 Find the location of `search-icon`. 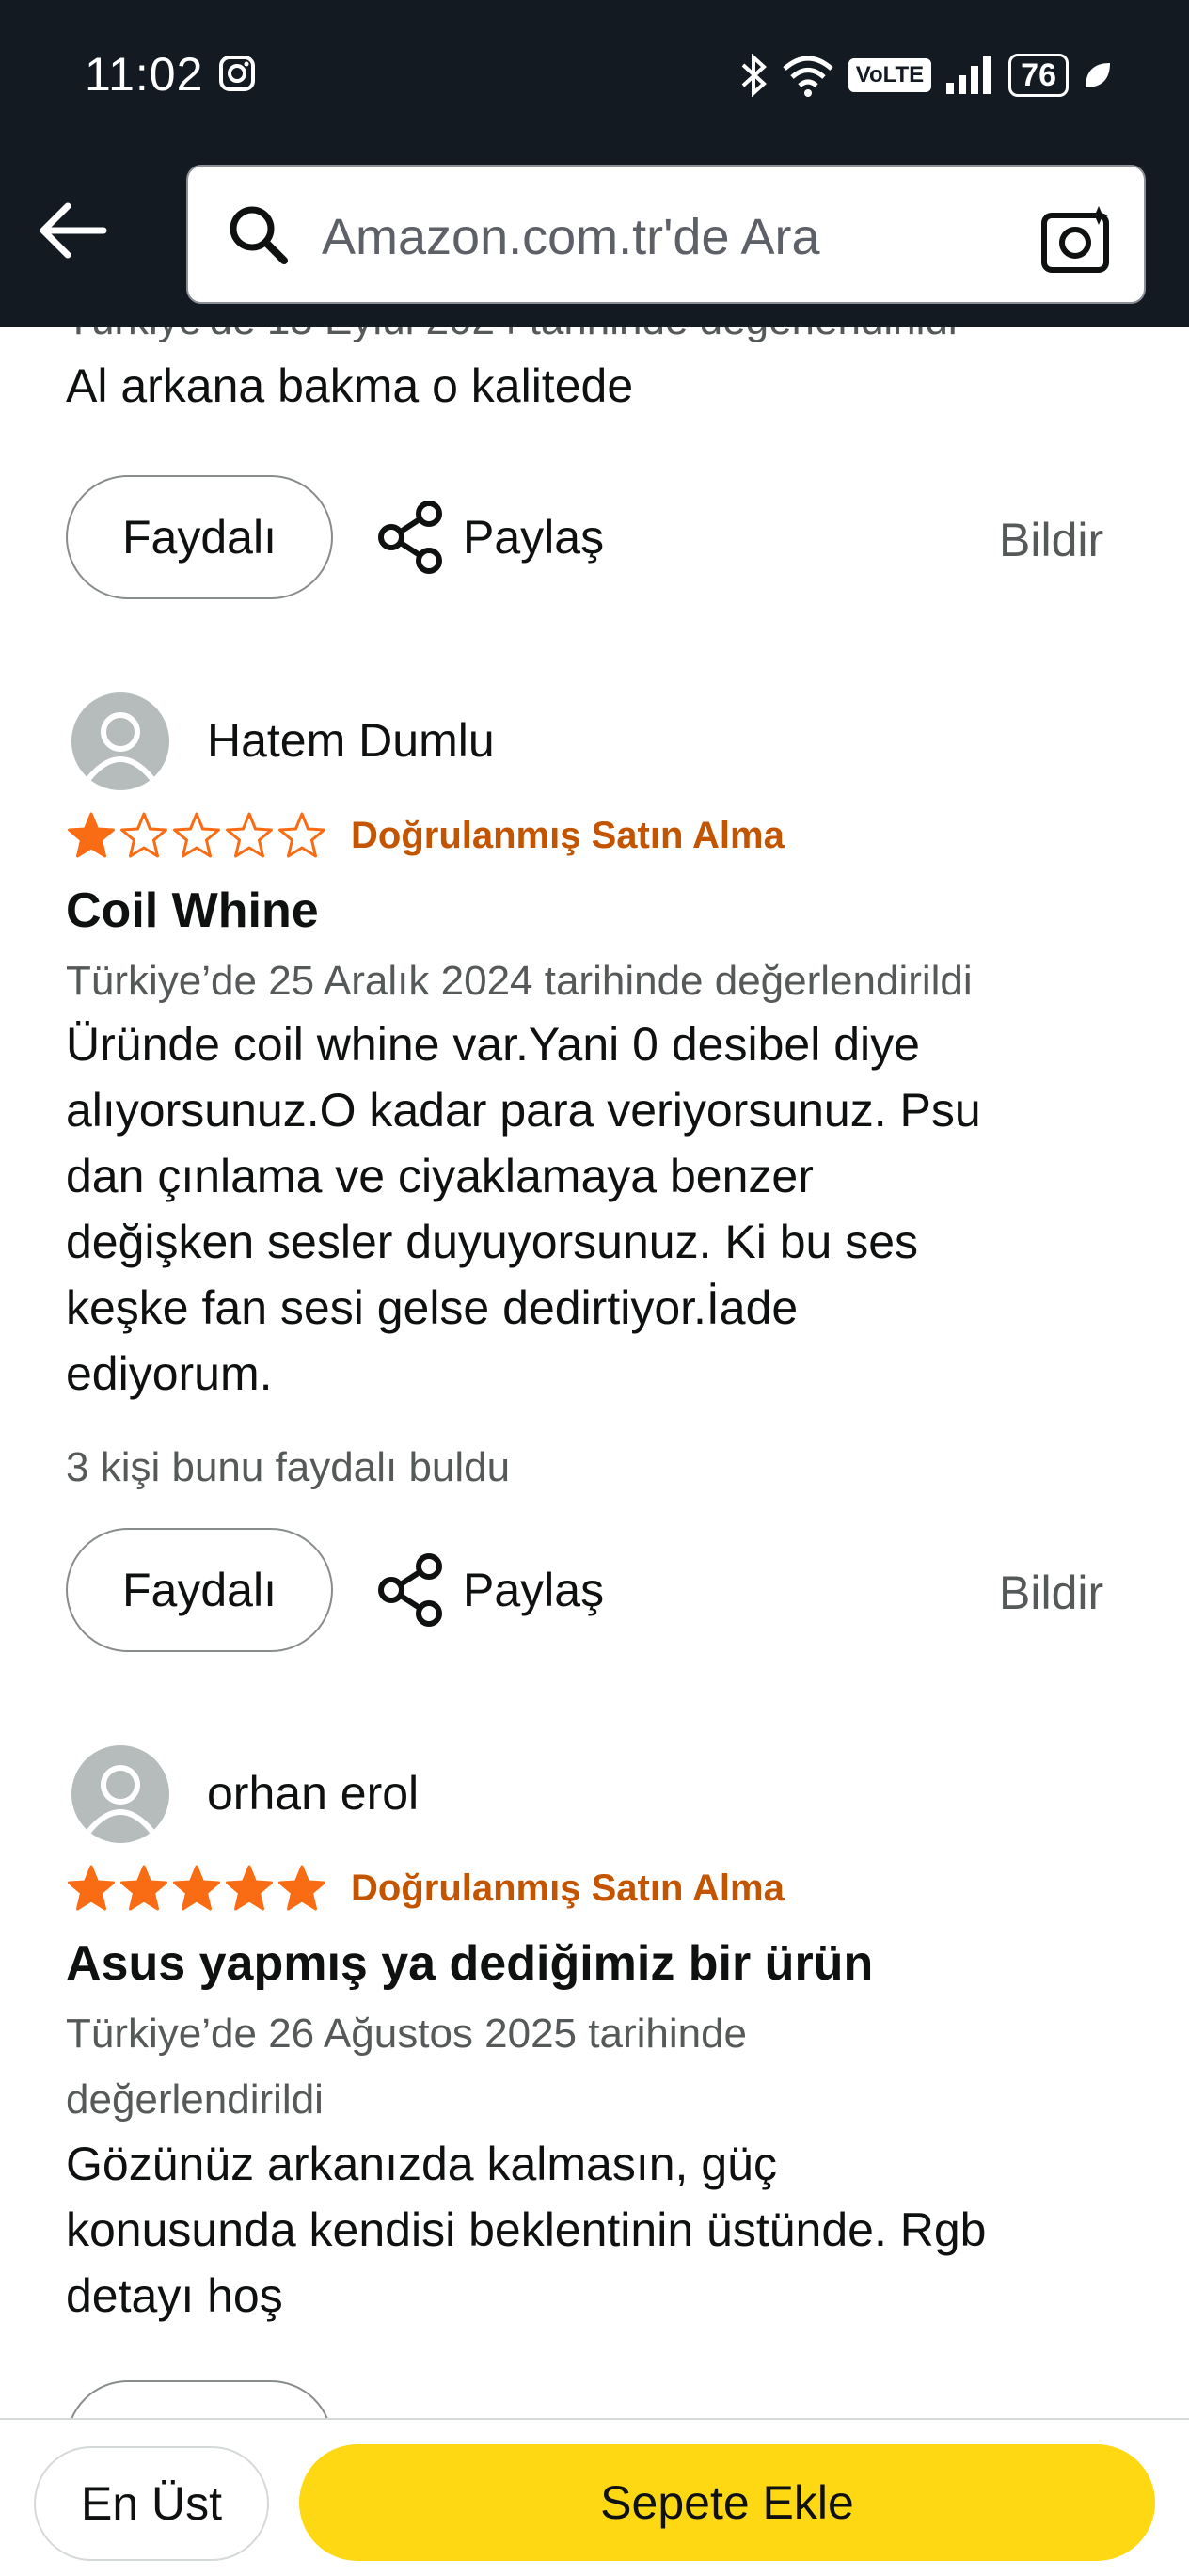

search-icon is located at coordinates (259, 235).